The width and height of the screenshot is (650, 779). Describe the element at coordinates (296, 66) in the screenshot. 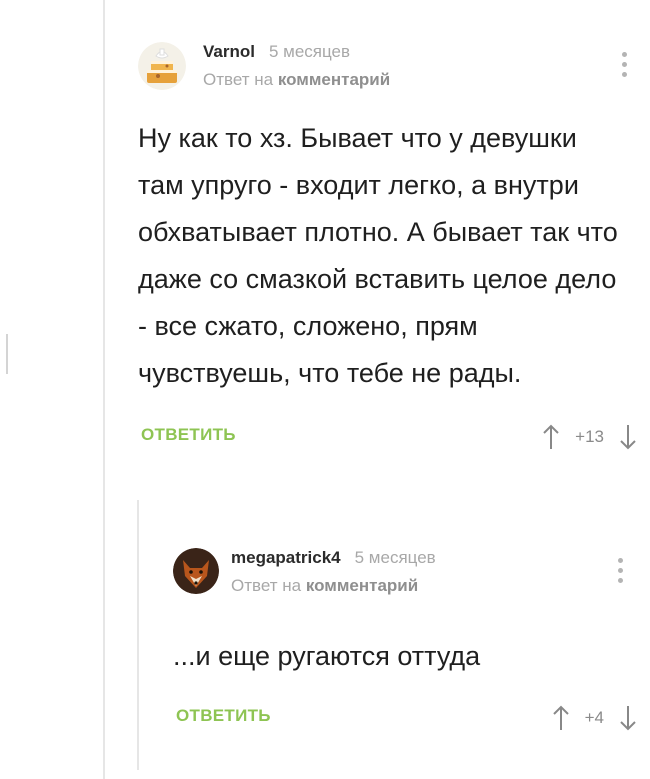

I see `comment-meta: Varnol 5 месяцев Ответ на комментарий` at that location.